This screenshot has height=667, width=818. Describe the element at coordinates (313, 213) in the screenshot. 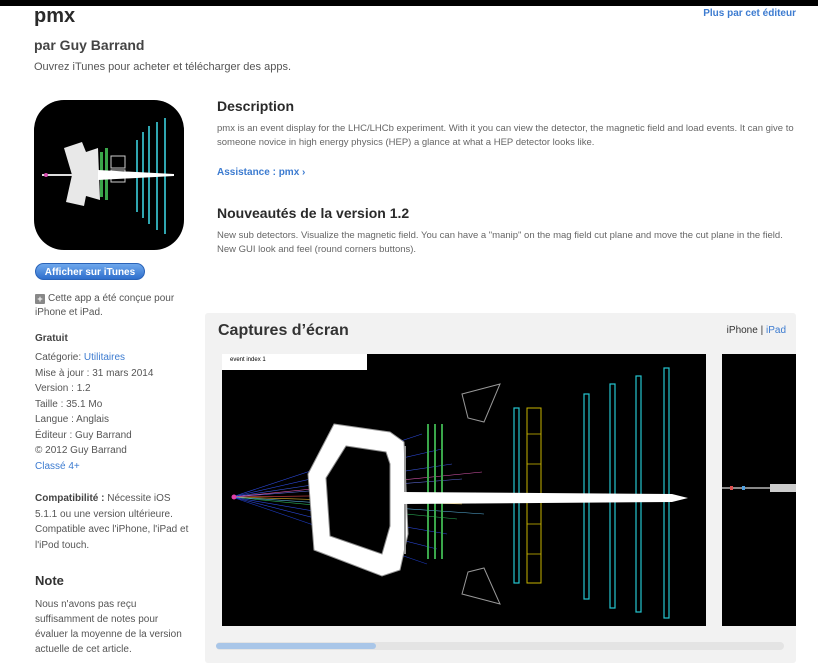

I see `whats-new-heading: Nouveautés de la version 1.2` at that location.